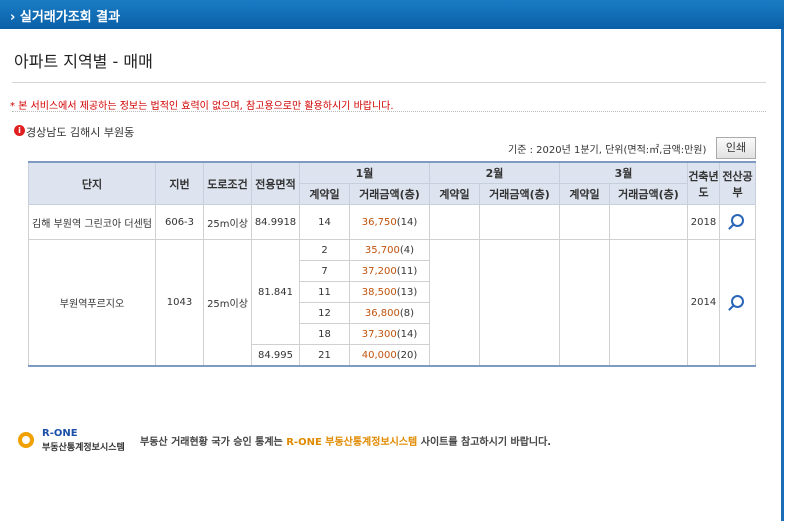  What do you see at coordinates (324, 194) in the screenshot?
I see `col-contract-1: 계약일` at bounding box center [324, 194].